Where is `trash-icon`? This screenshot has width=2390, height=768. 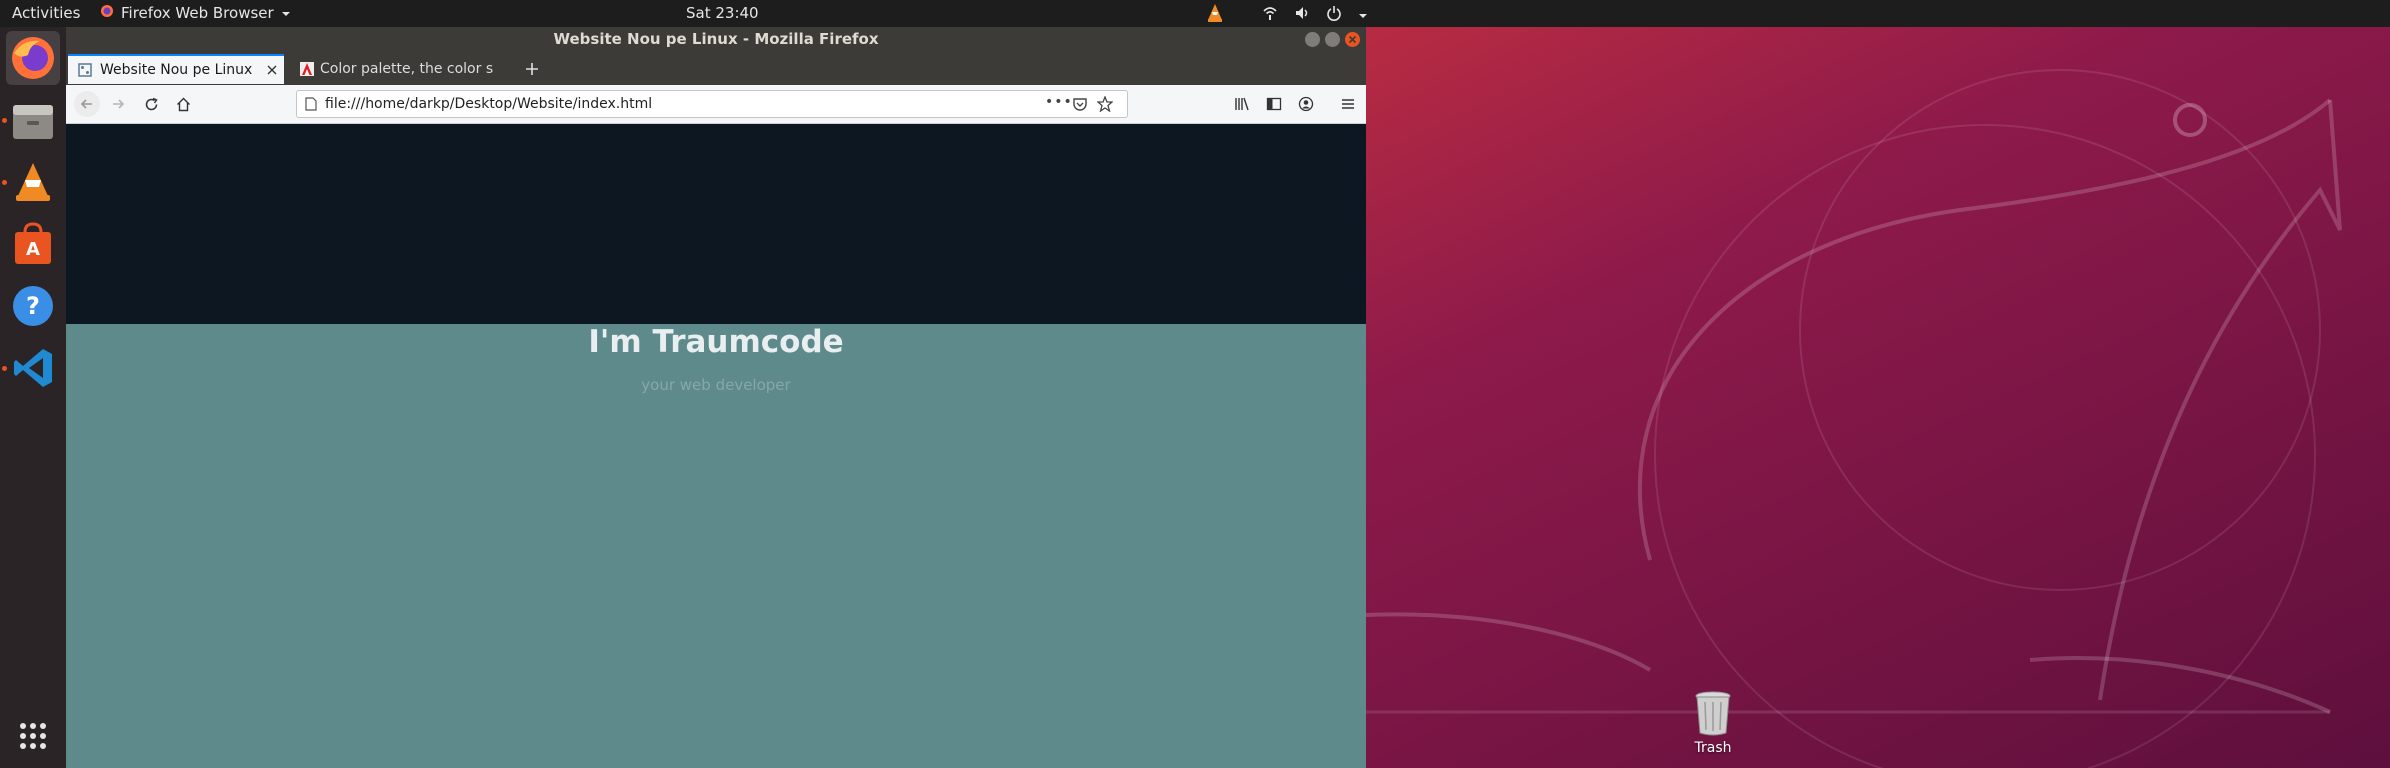
trash-icon is located at coordinates (1713, 713).